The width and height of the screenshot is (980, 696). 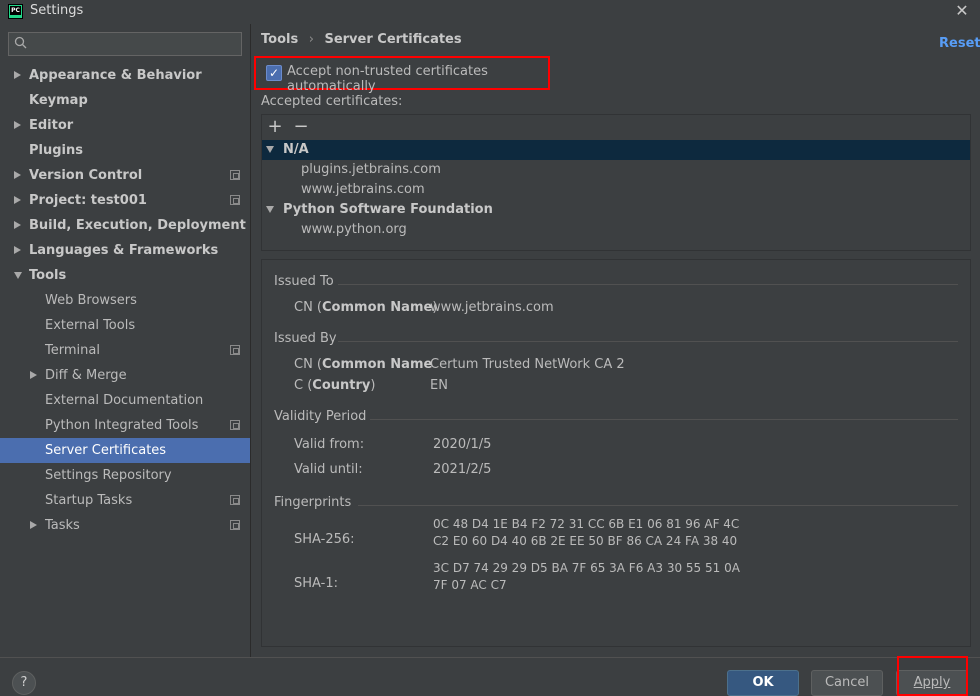 What do you see at coordinates (393, 39) in the screenshot?
I see `breadcrumb-current: Server Certificates` at bounding box center [393, 39].